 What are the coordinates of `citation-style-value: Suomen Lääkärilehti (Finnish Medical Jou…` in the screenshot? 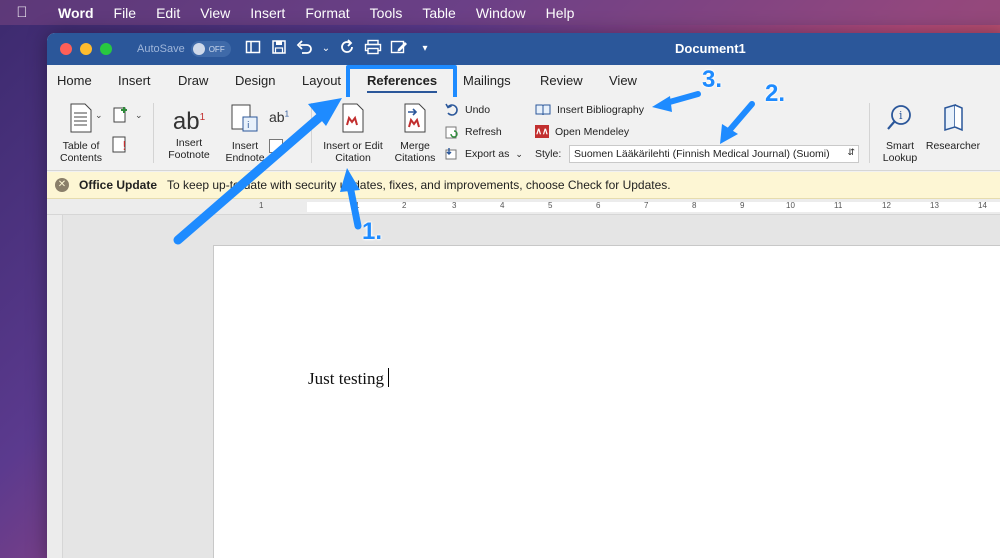 It's located at (702, 154).